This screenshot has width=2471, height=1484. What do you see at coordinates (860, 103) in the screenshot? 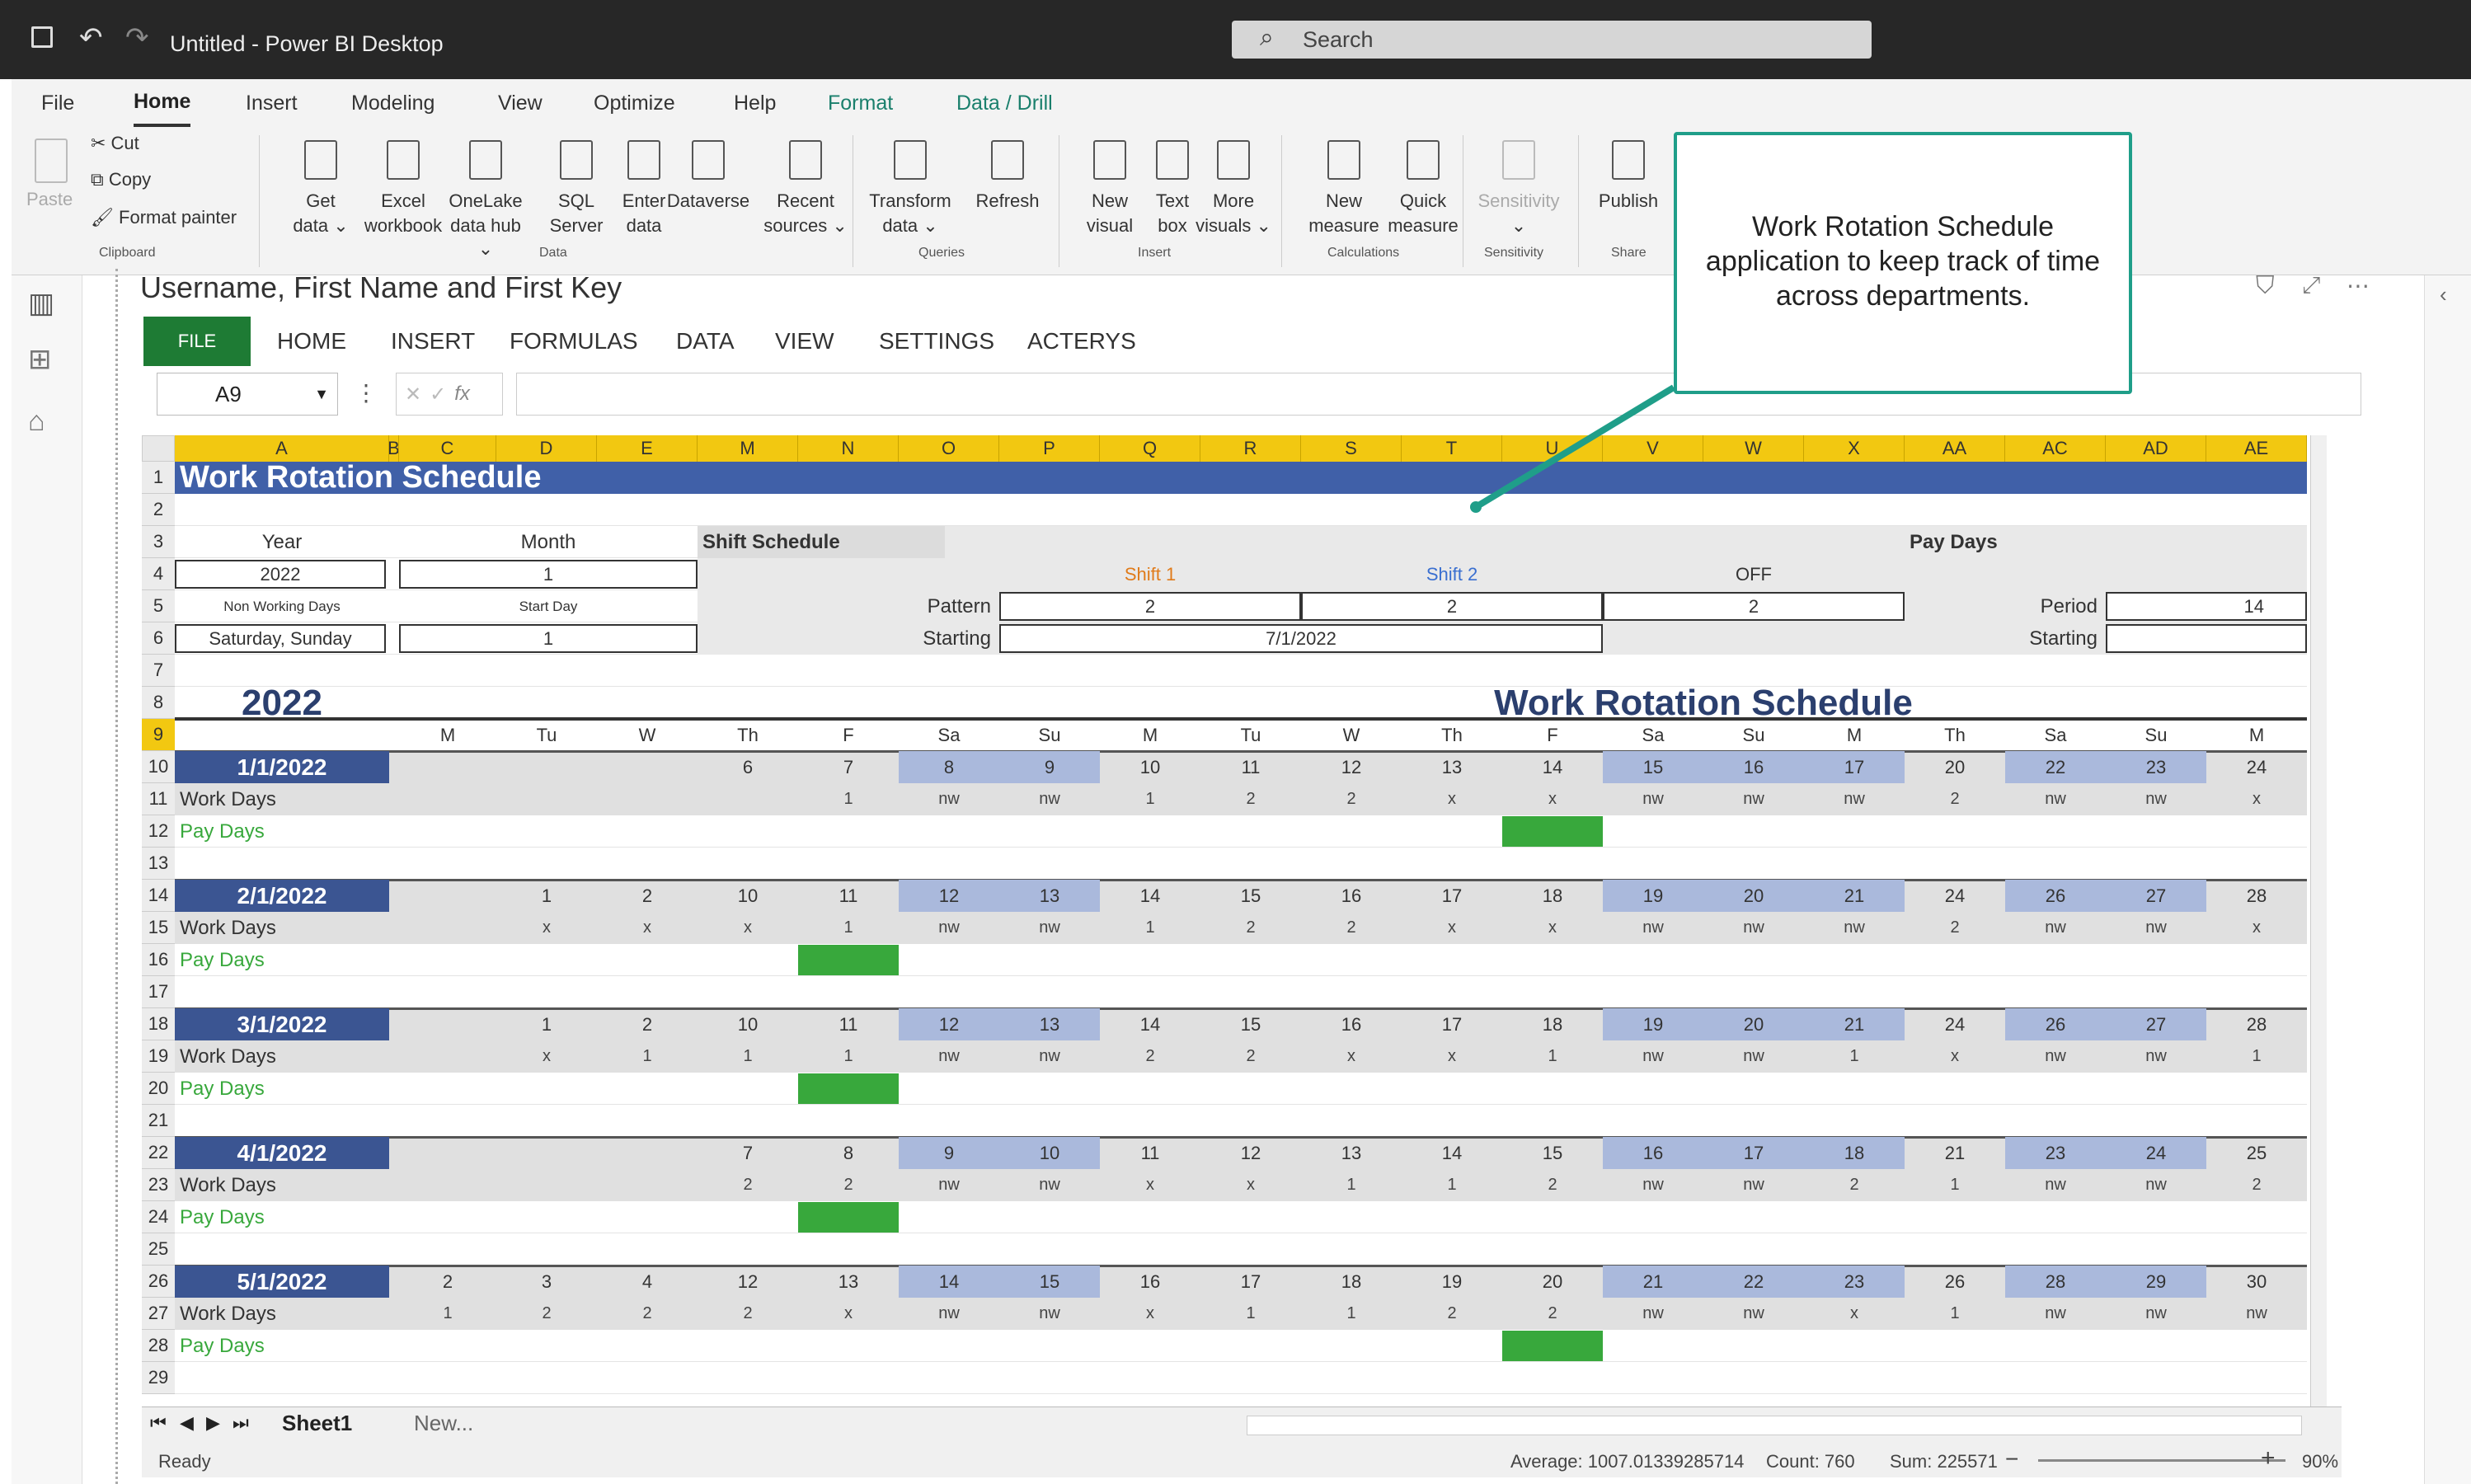
I see `menu-format: Format` at bounding box center [860, 103].